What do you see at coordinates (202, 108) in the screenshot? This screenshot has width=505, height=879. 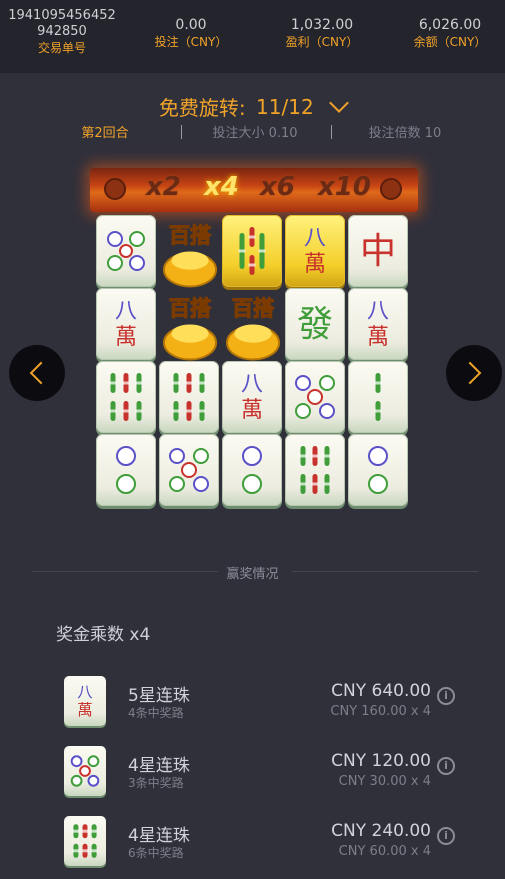 I see `free-spins-label: 免费旋转:` at bounding box center [202, 108].